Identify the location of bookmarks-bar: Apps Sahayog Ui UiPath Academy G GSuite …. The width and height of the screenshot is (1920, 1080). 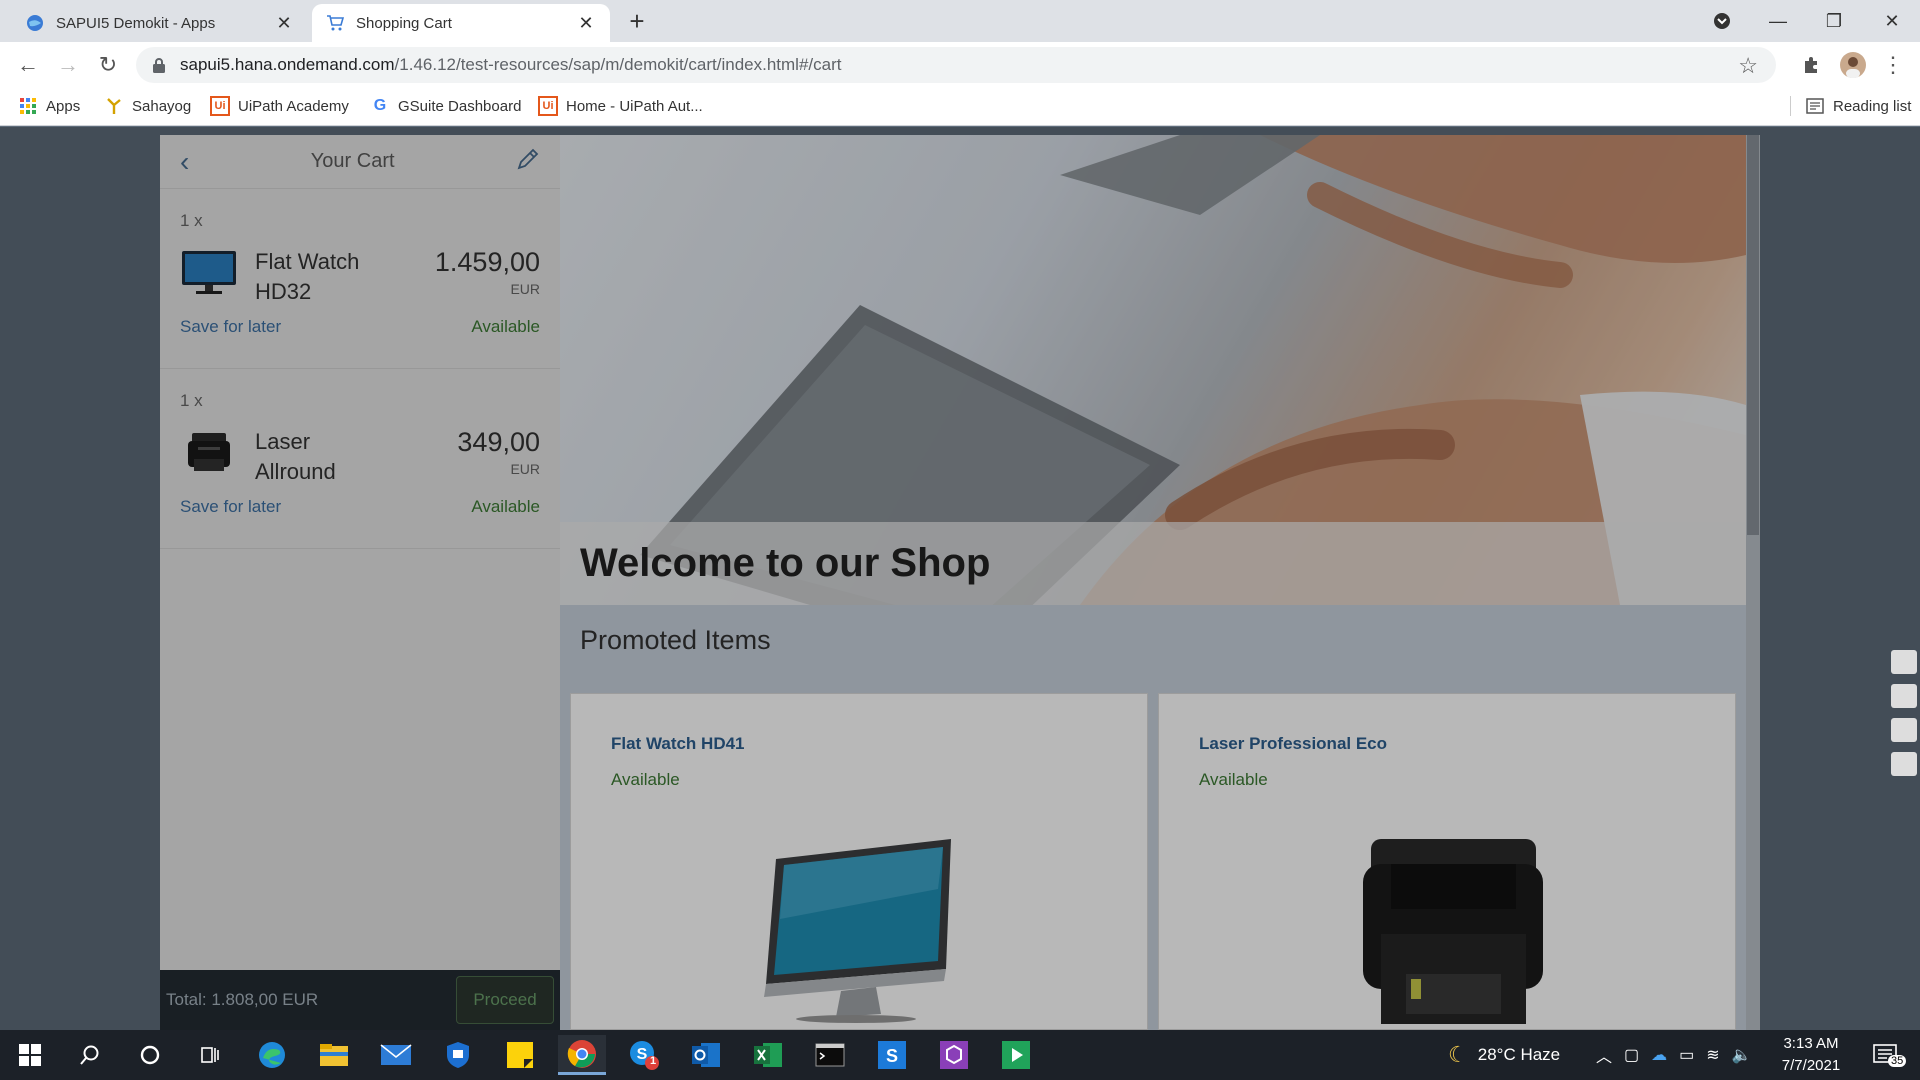
(960, 107).